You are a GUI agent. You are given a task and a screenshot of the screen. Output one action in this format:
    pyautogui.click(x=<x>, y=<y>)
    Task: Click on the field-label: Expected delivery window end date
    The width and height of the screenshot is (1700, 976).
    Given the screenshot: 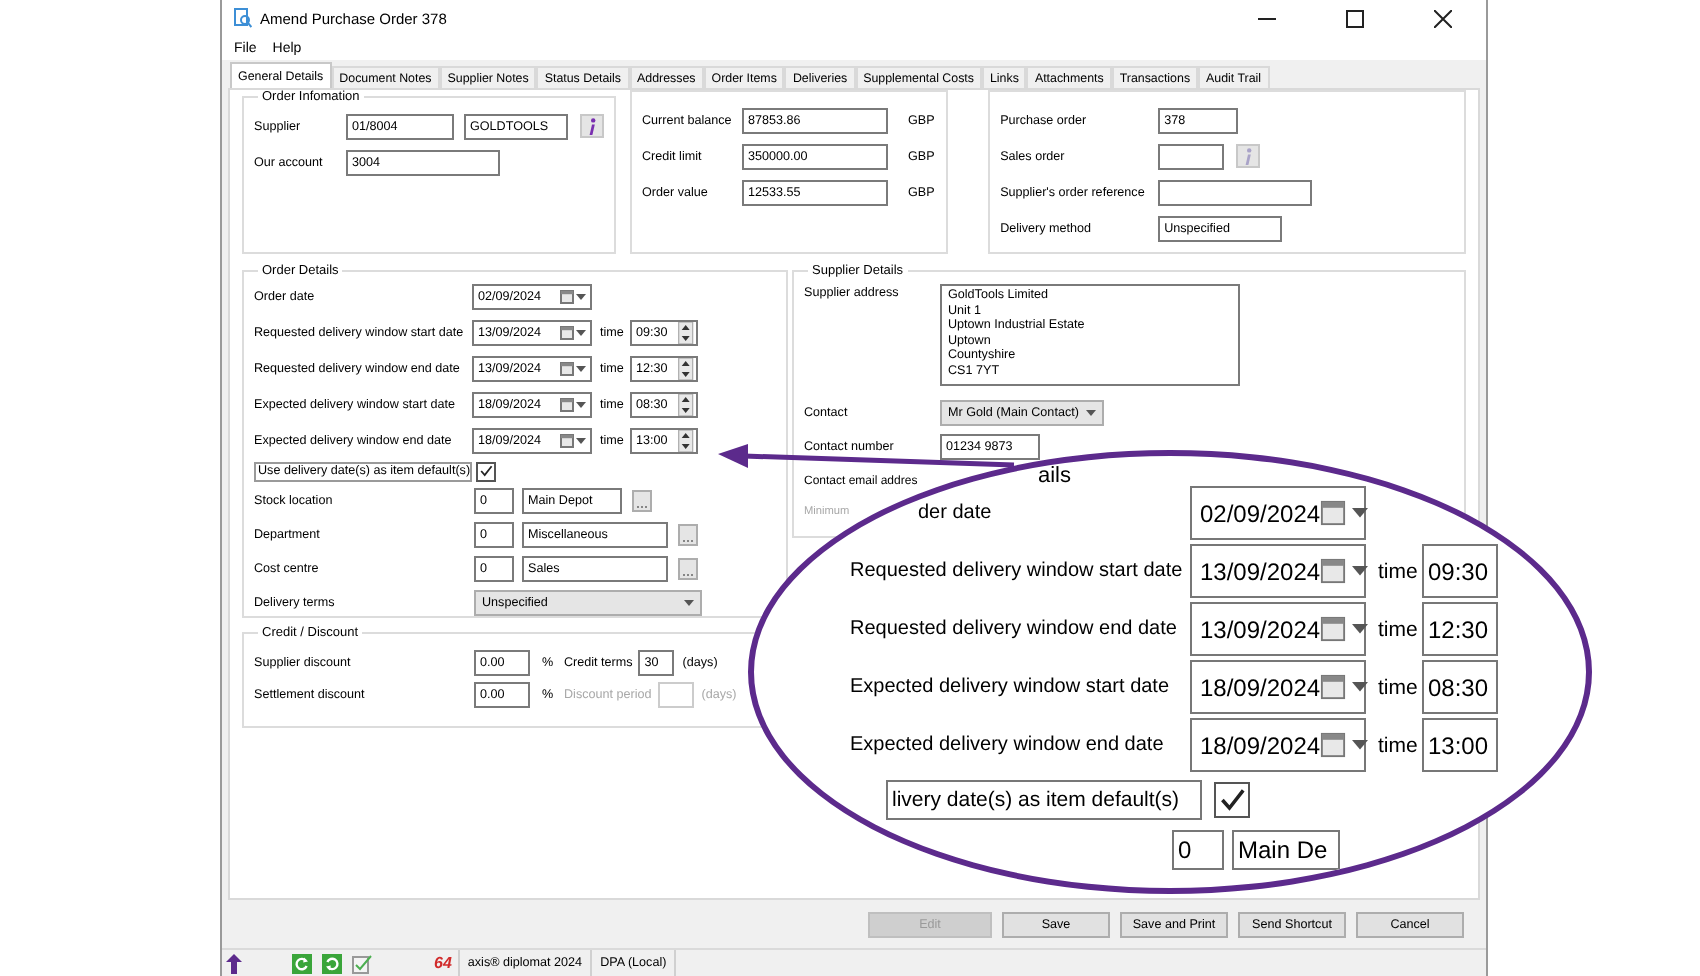 What is the action you would take?
    pyautogui.click(x=1008, y=745)
    